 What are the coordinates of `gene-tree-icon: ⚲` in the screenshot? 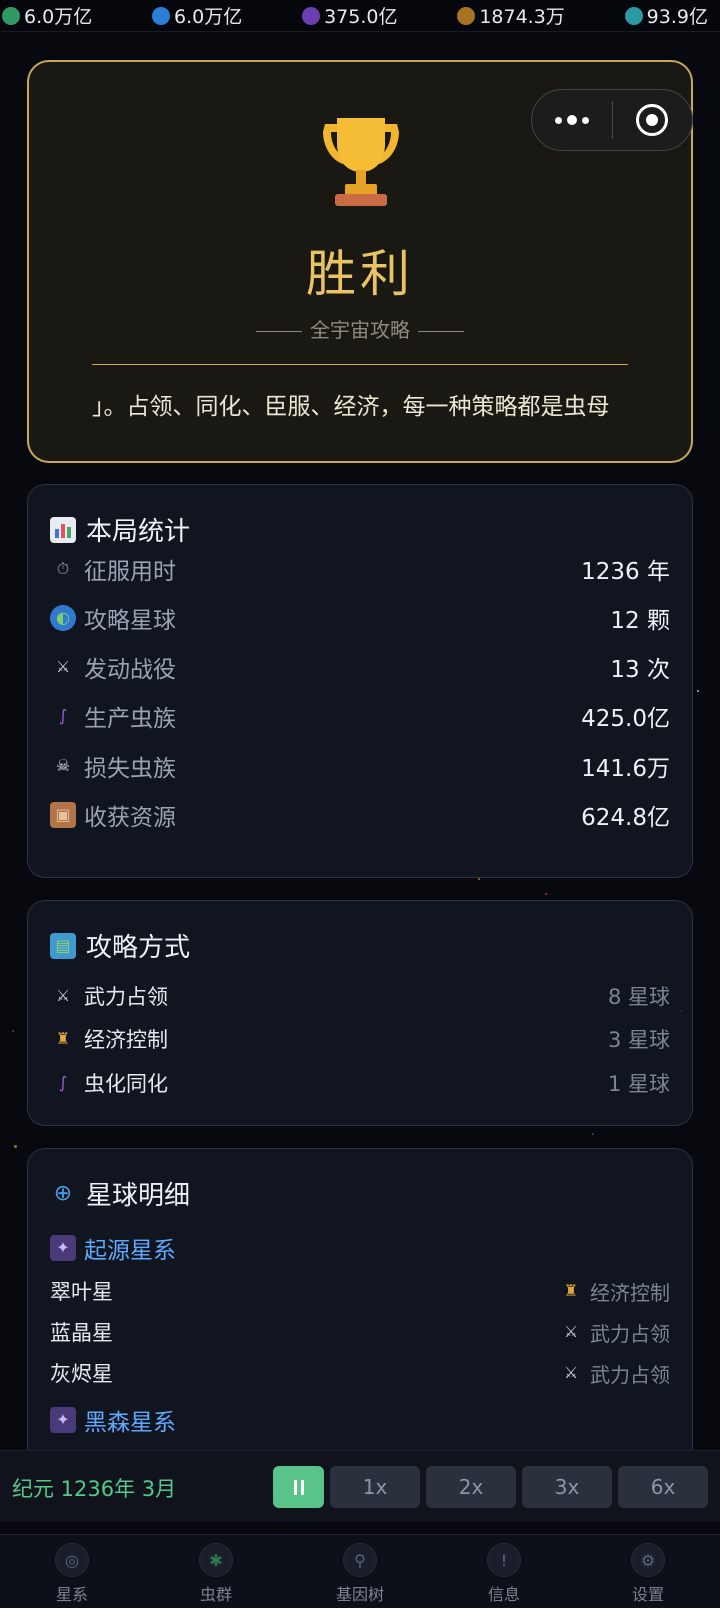 It's located at (360, 1560).